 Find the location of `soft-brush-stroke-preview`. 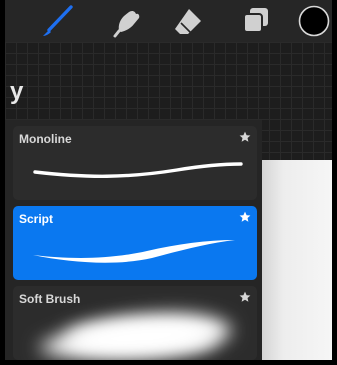

soft-brush-stroke-preview is located at coordinates (137, 333).